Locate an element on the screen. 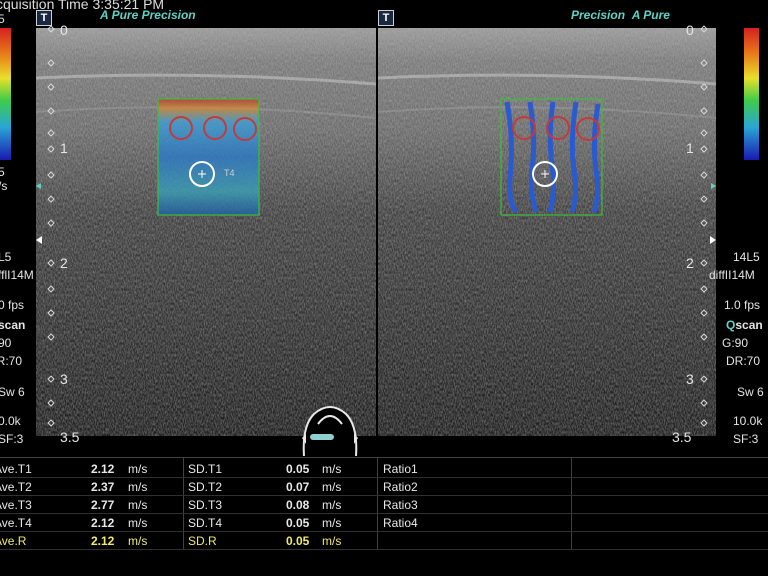 The image size is (768, 576). left-sf: SF:3 is located at coordinates (12, 439).